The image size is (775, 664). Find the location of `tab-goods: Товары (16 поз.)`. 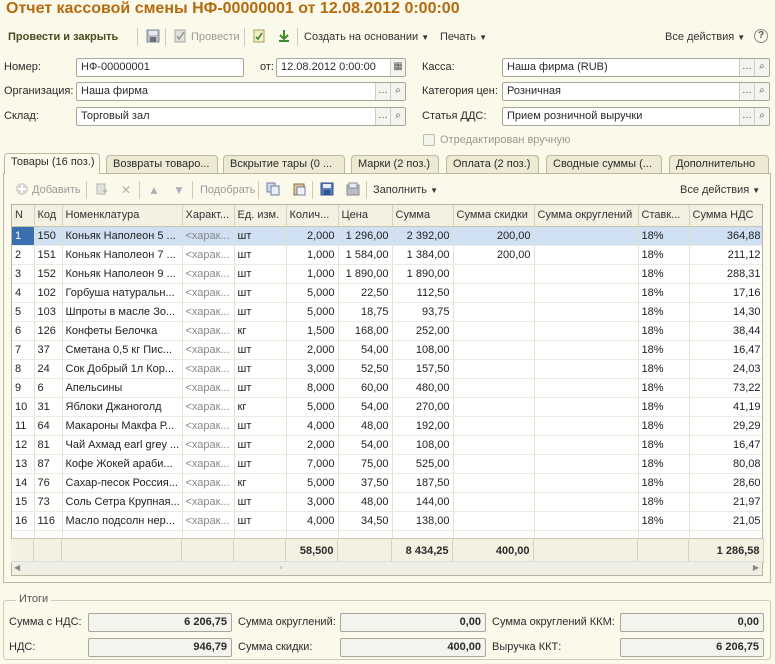

tab-goods: Товары (16 поз.) is located at coordinates (52, 163).